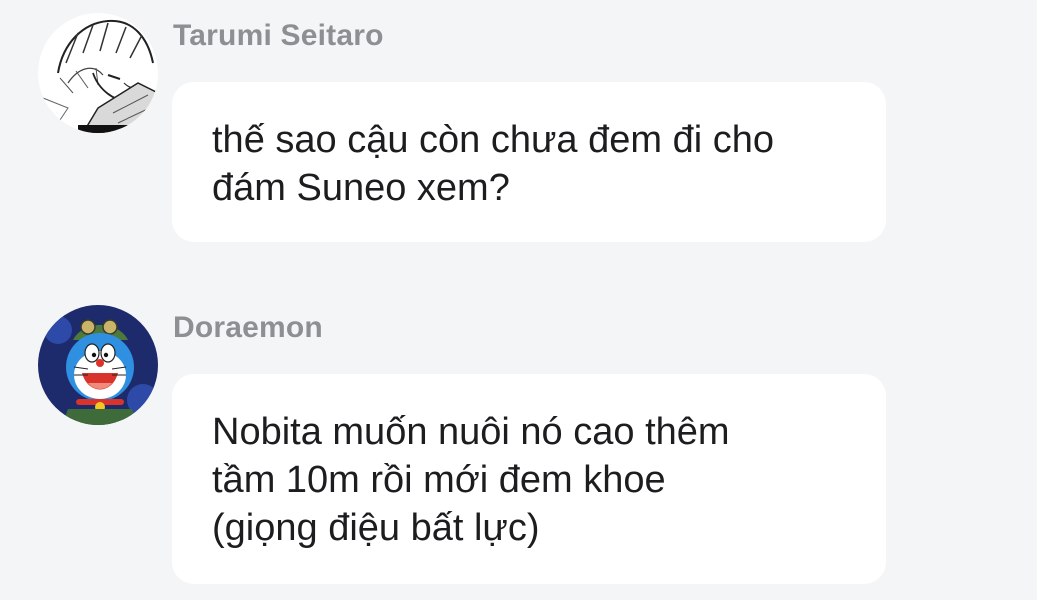  Describe the element at coordinates (361, 188) in the screenshot. I see `message-text-line: đám Suneo xem?` at that location.